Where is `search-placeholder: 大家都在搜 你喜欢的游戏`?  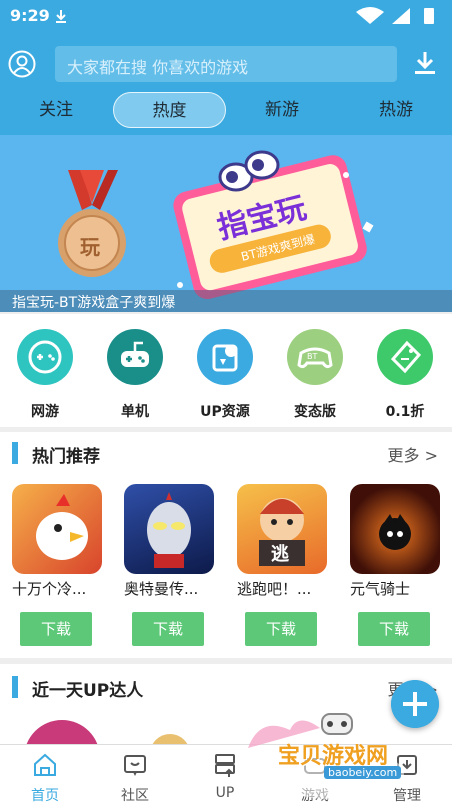 search-placeholder: 大家都在搜 你喜欢的游戏 is located at coordinates (158, 67).